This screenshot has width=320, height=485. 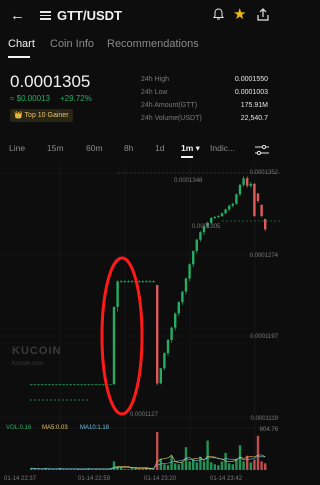 I want to click on tab-active-underline, so click(x=19, y=57).